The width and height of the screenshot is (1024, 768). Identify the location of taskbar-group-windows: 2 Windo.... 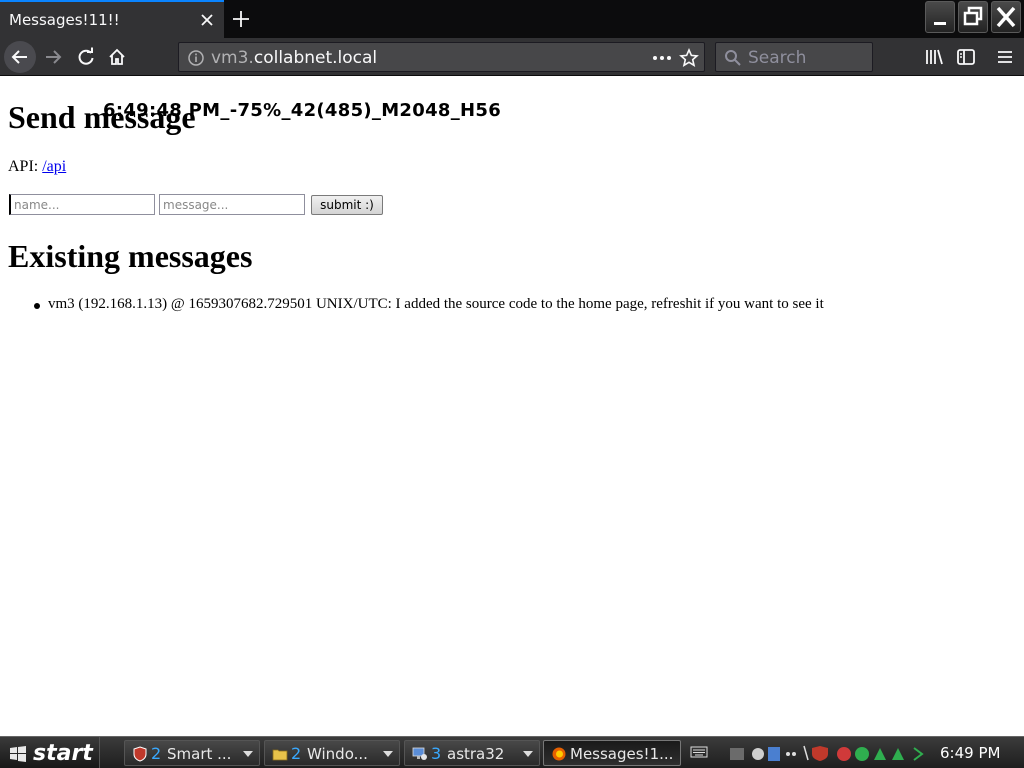
(332, 753).